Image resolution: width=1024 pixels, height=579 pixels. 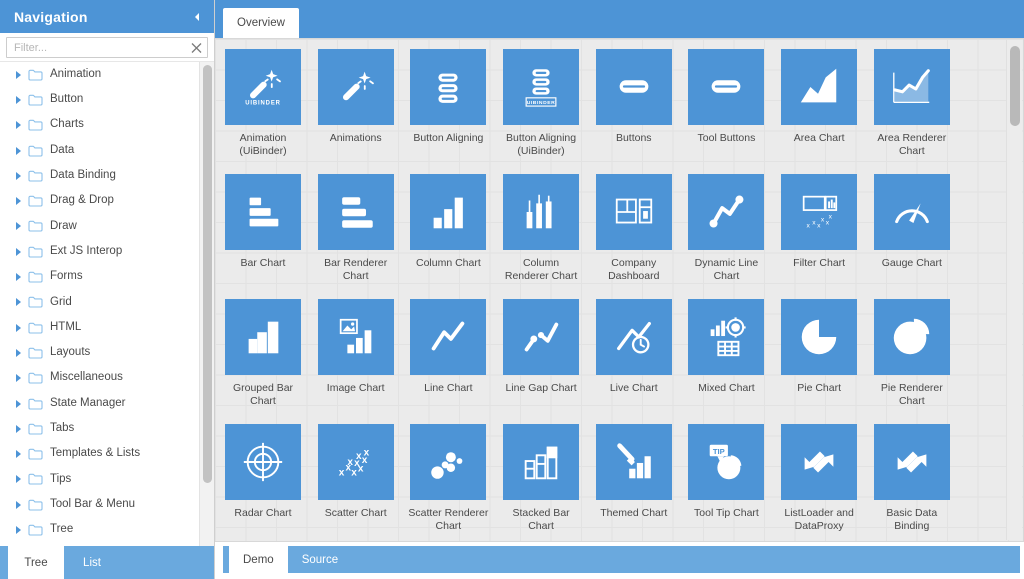 What do you see at coordinates (911, 462) in the screenshot?
I see `data-arrows-icon` at bounding box center [911, 462].